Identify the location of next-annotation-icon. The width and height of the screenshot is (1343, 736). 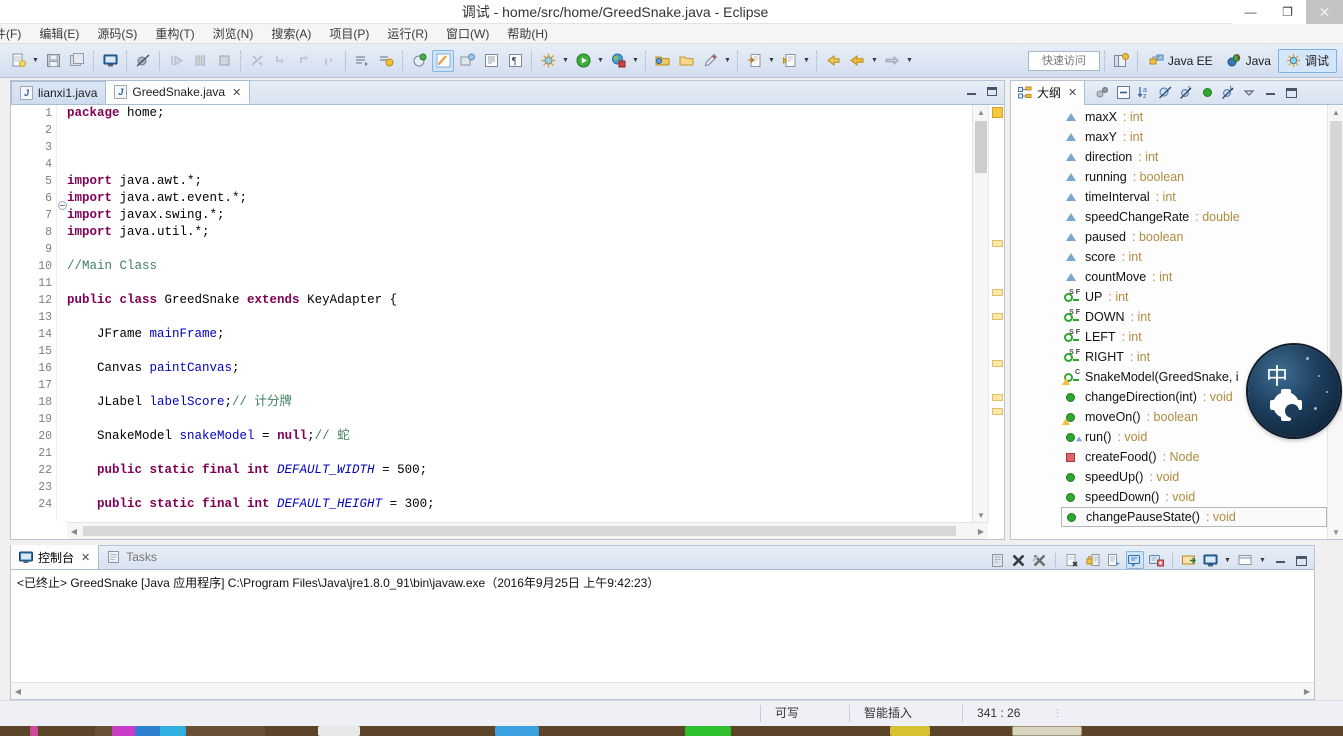
(362, 61).